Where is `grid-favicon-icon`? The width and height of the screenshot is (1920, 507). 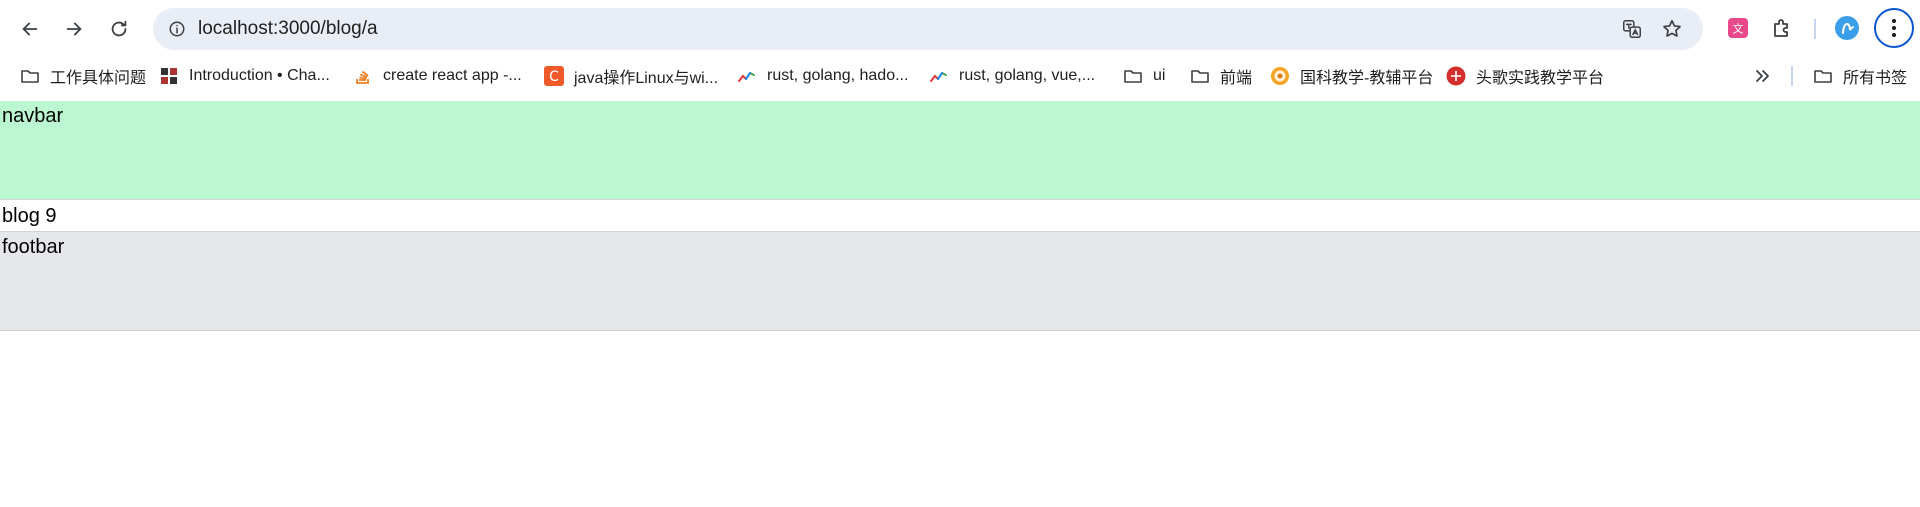 grid-favicon-icon is located at coordinates (169, 76).